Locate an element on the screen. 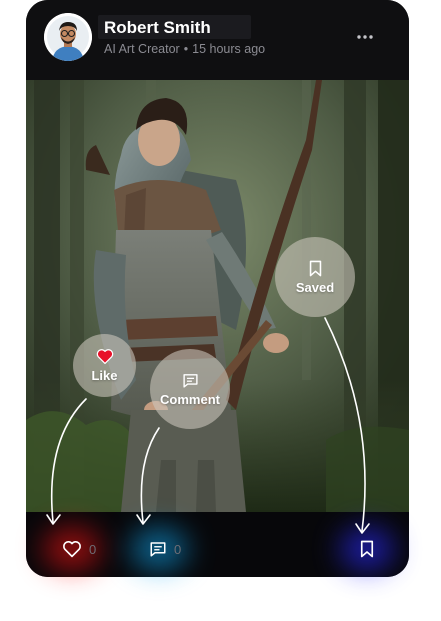 This screenshot has height=621, width=441. comment-count: 0 is located at coordinates (178, 549).